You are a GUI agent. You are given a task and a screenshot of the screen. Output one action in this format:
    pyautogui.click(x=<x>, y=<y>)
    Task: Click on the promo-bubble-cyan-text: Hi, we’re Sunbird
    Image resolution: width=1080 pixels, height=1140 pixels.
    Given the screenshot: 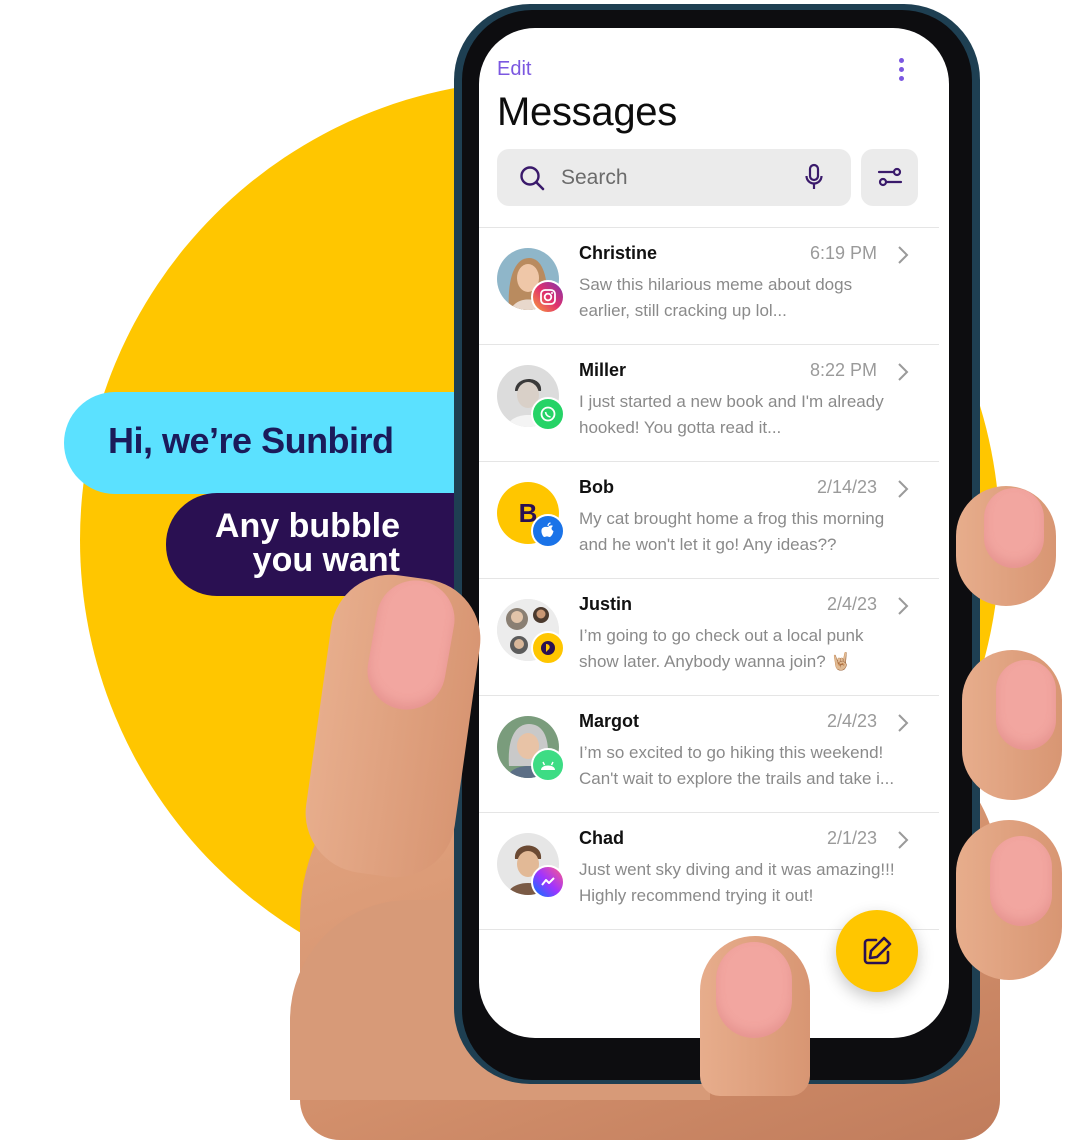 What is the action you would take?
    pyautogui.click(x=251, y=440)
    